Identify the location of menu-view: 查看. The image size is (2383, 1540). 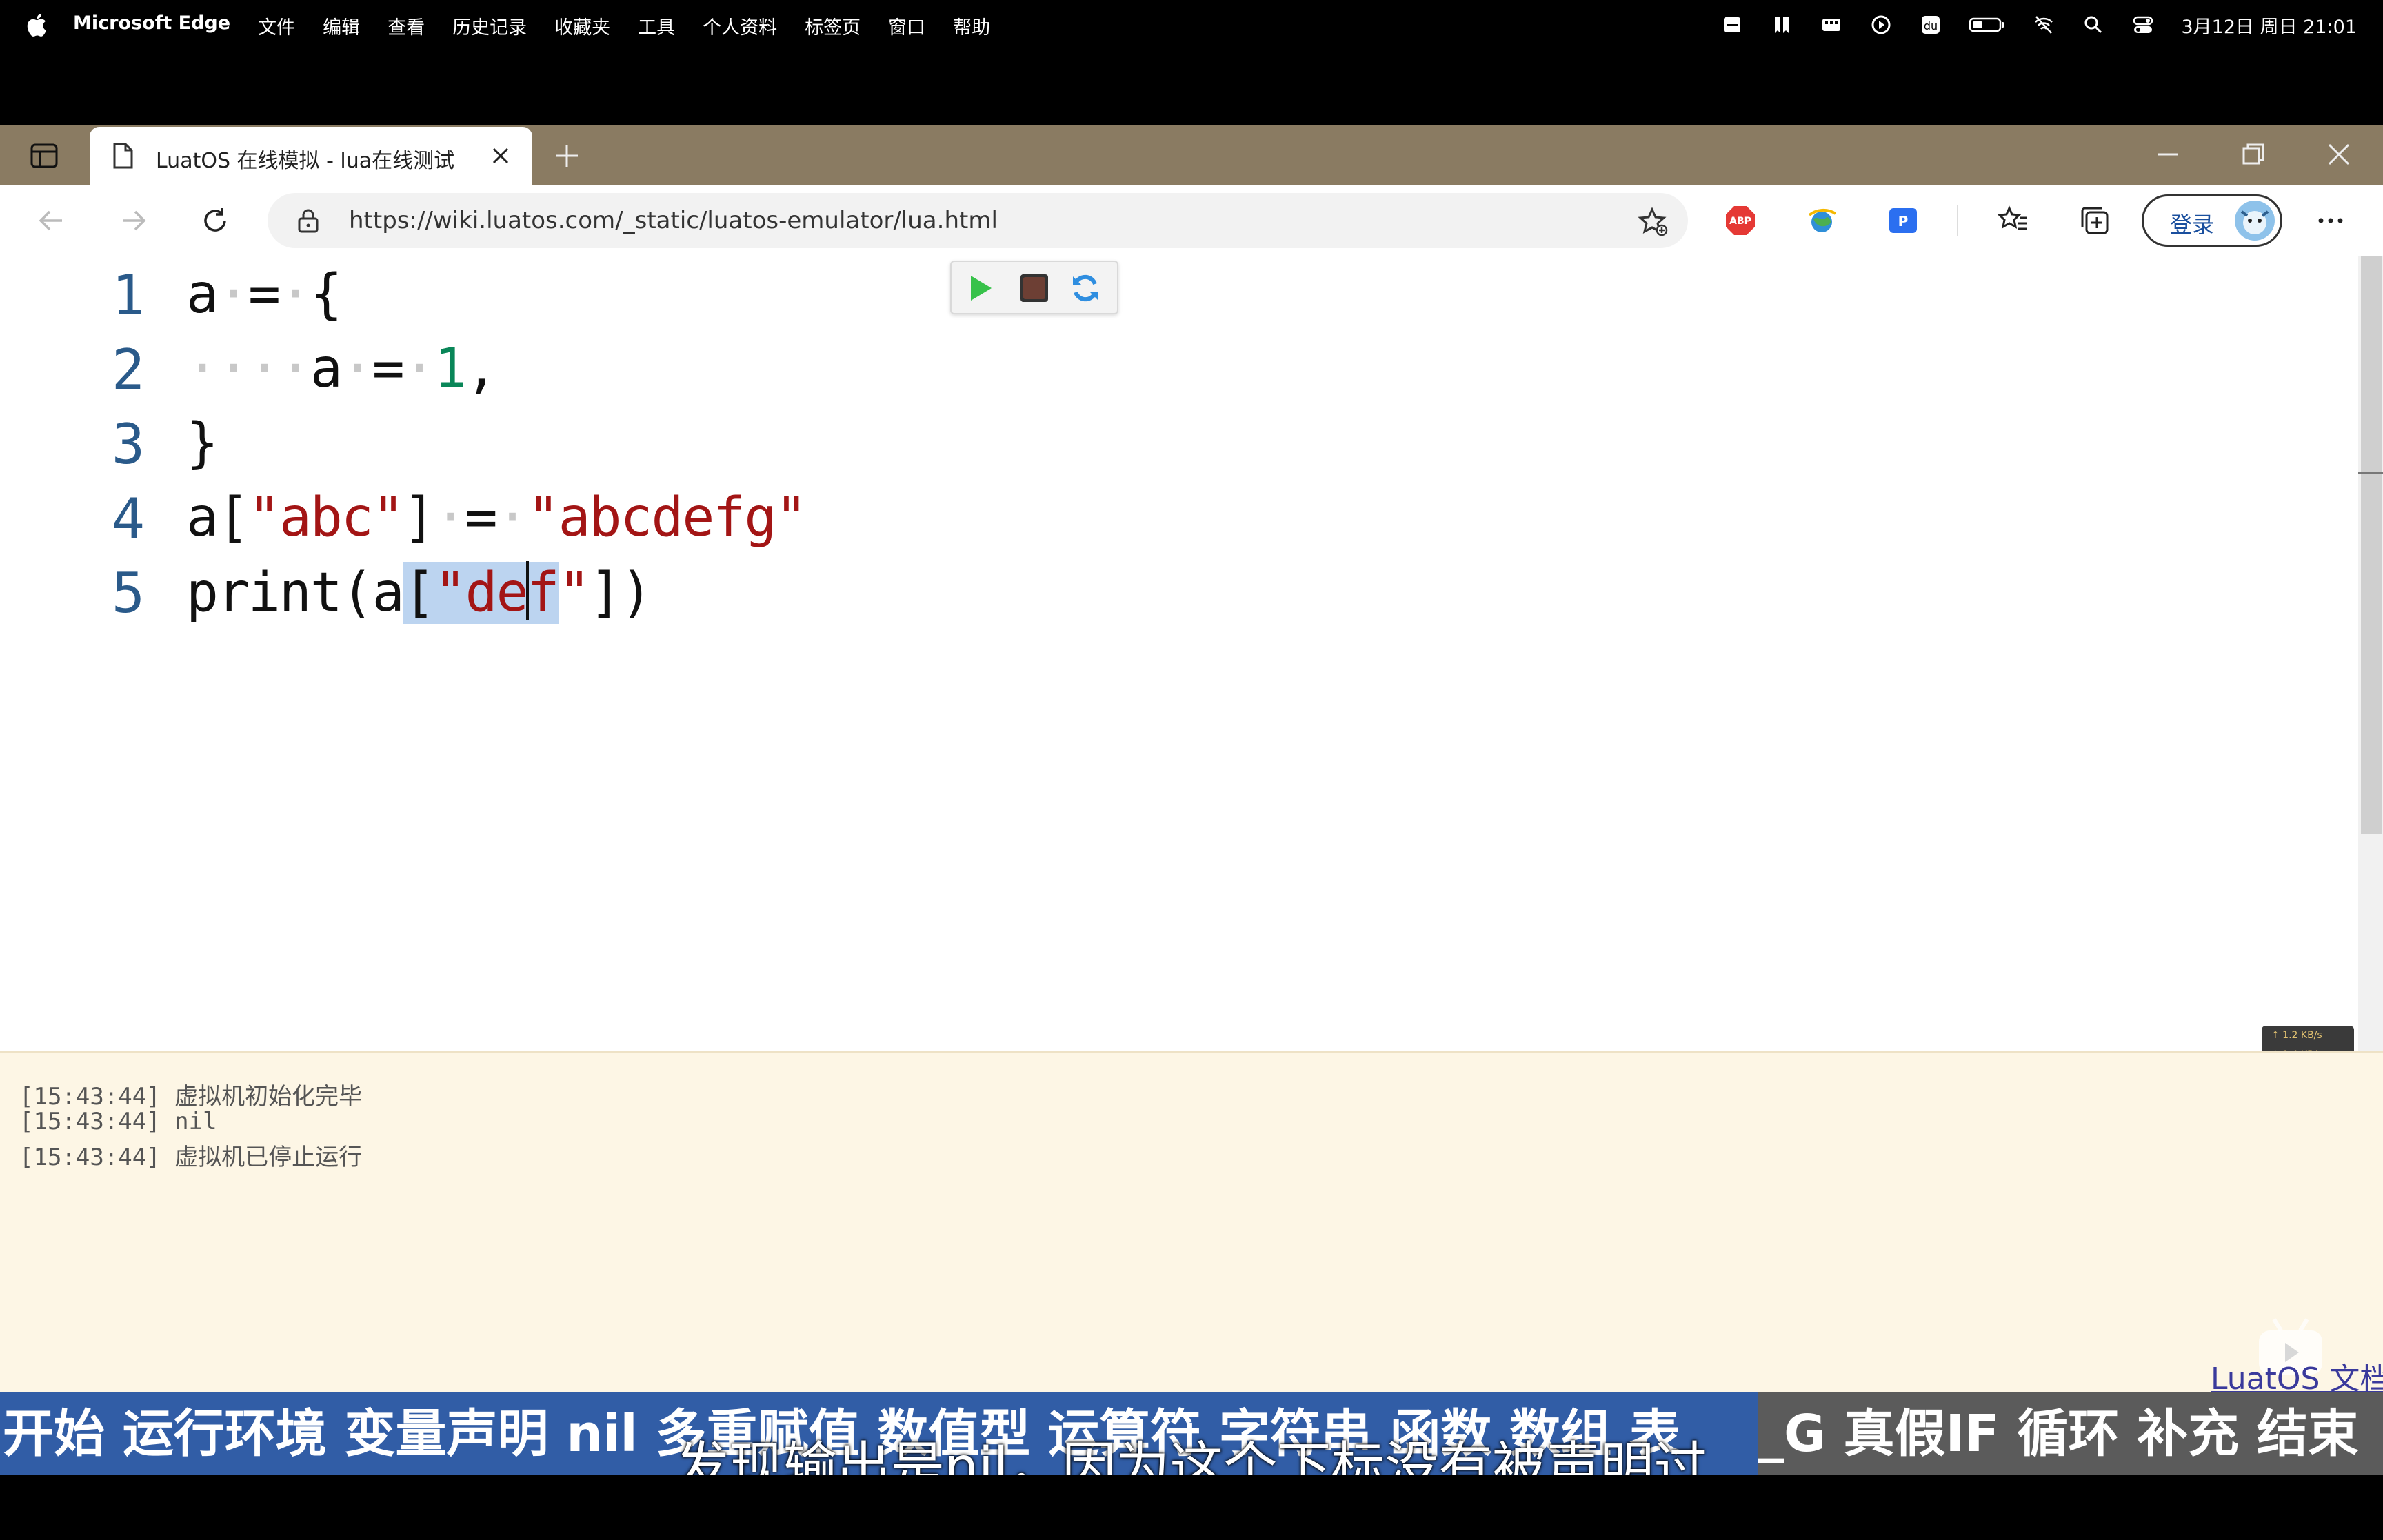
(406, 26).